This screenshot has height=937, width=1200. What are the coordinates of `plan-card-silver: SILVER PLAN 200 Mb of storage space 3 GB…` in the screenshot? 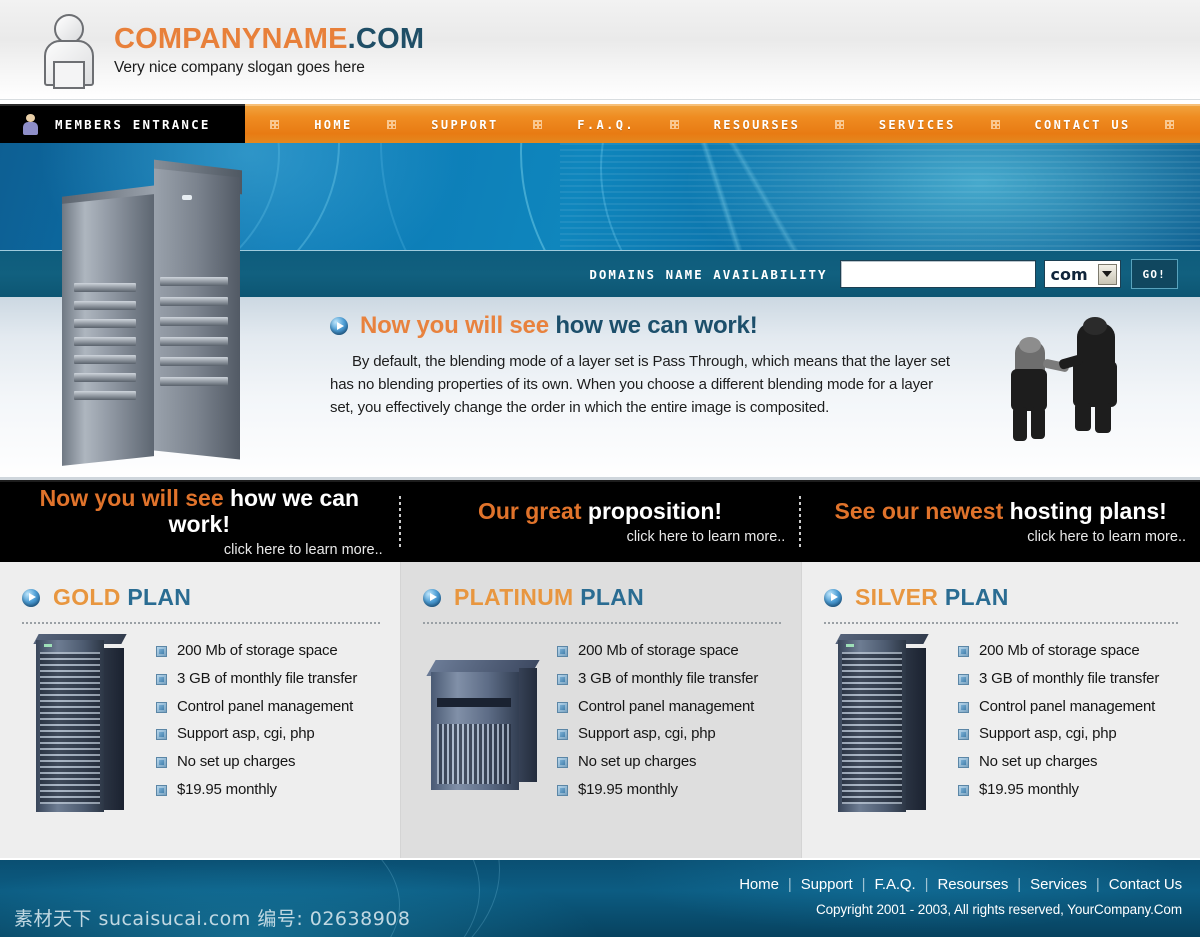 It's located at (1000, 710).